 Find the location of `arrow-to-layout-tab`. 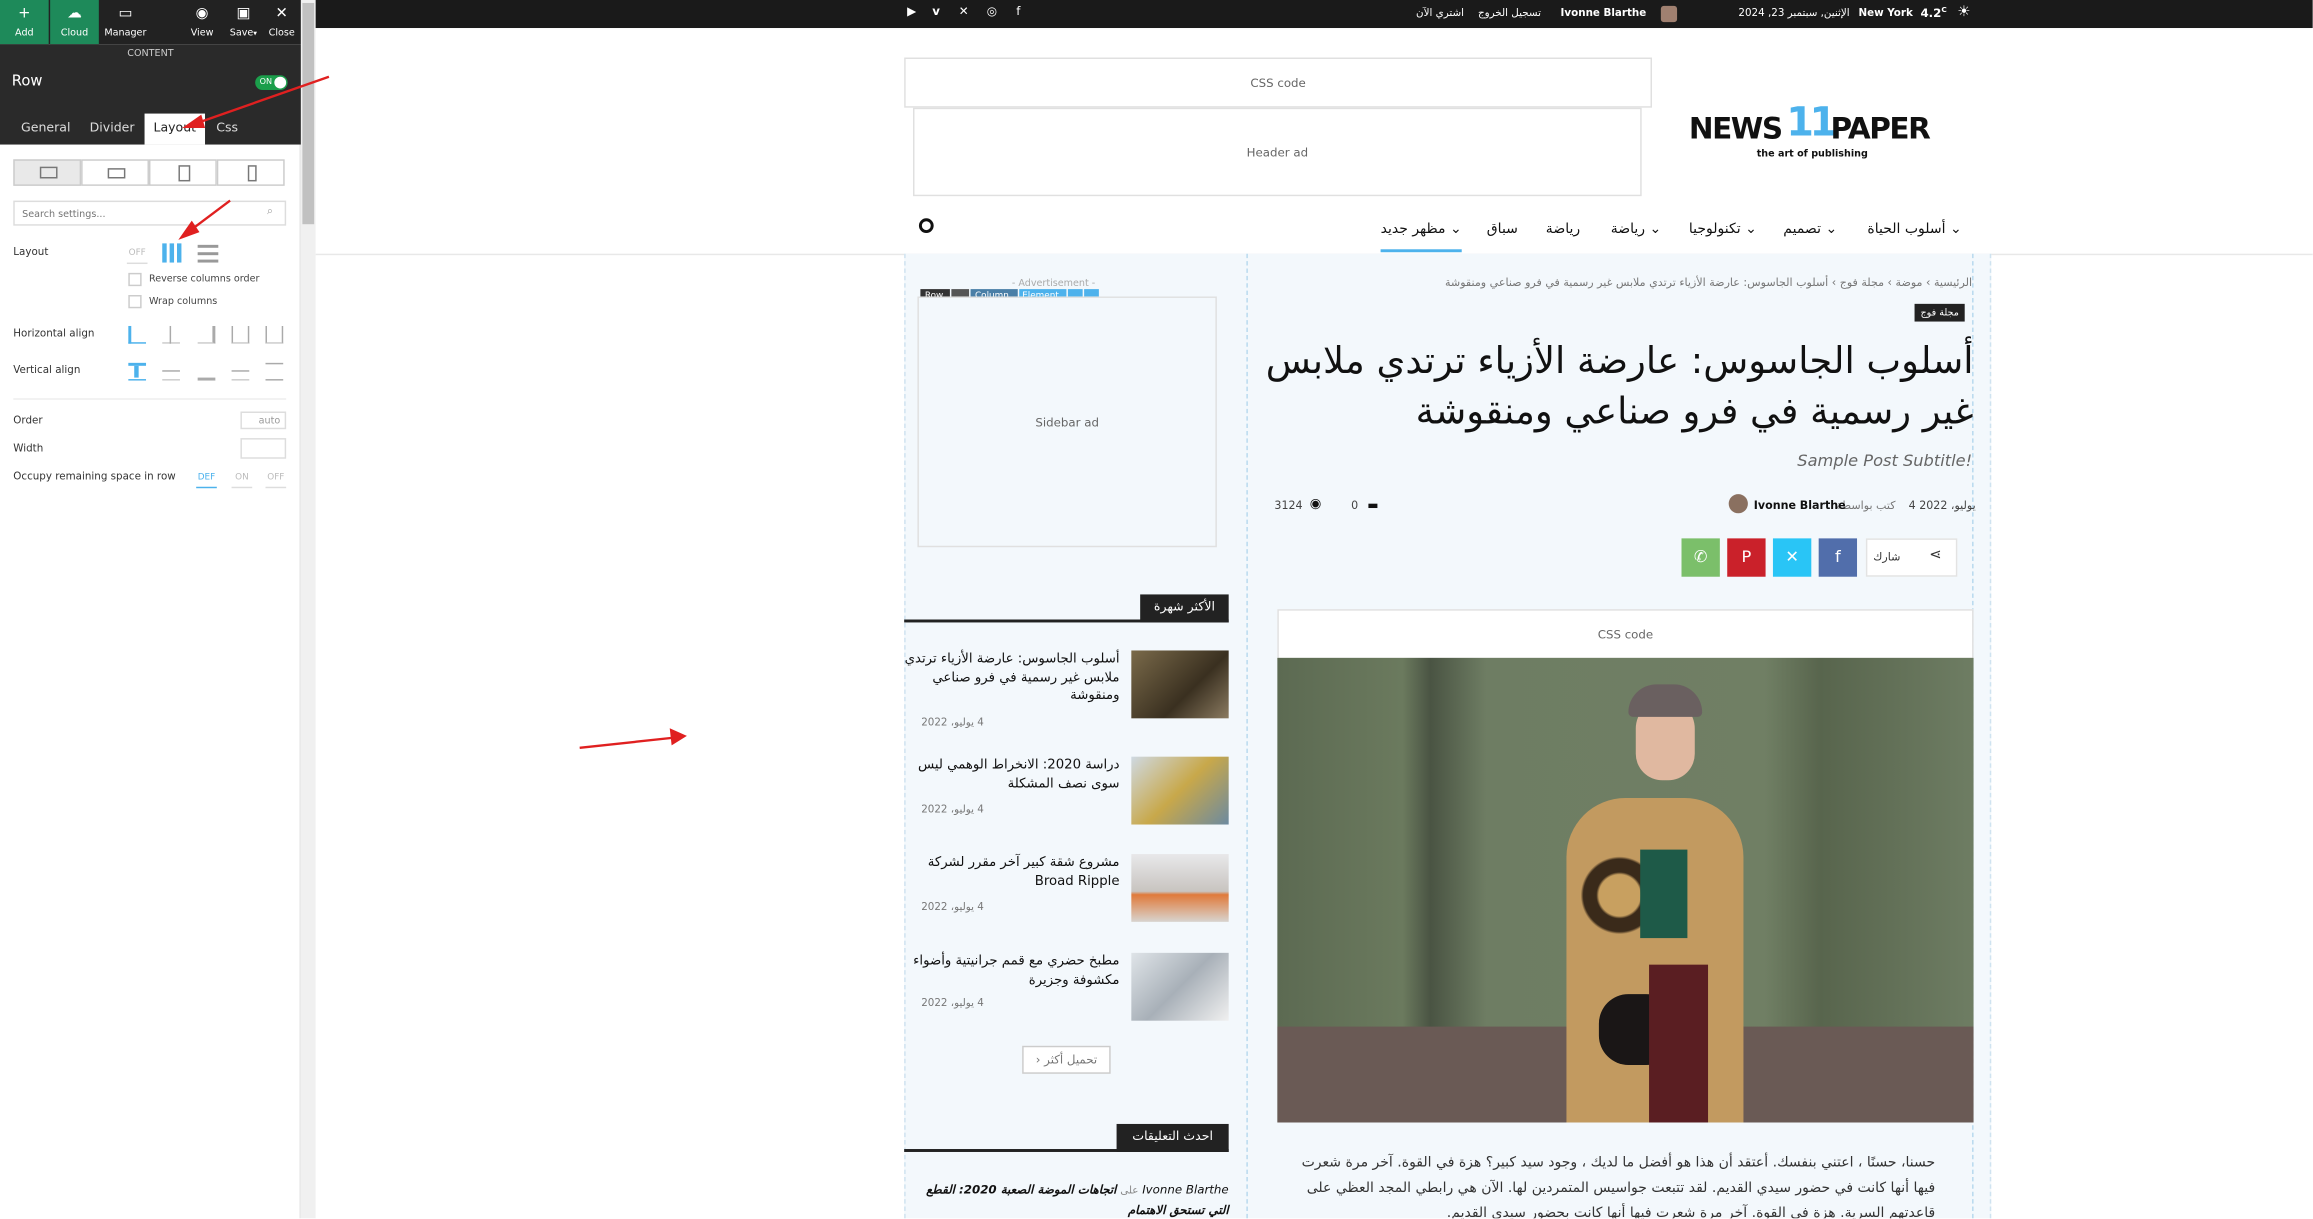

arrow-to-layout-tab is located at coordinates (262, 100).